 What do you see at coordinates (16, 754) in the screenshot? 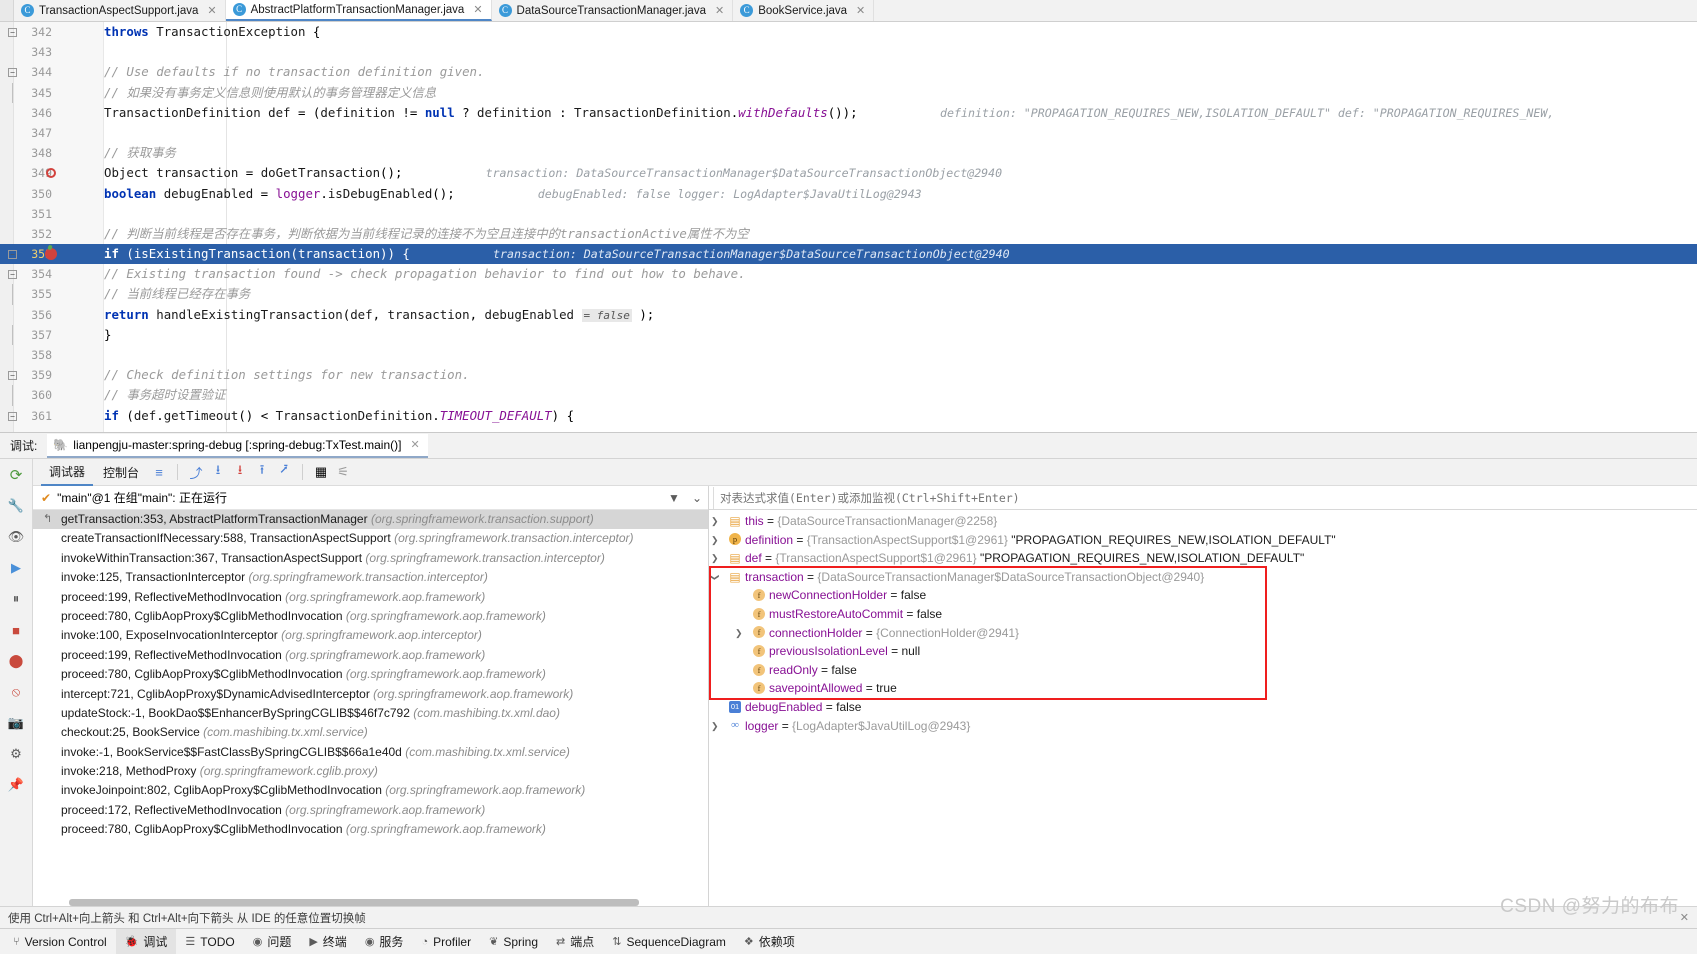
I see `settings-gear-icon: ⚙` at bounding box center [16, 754].